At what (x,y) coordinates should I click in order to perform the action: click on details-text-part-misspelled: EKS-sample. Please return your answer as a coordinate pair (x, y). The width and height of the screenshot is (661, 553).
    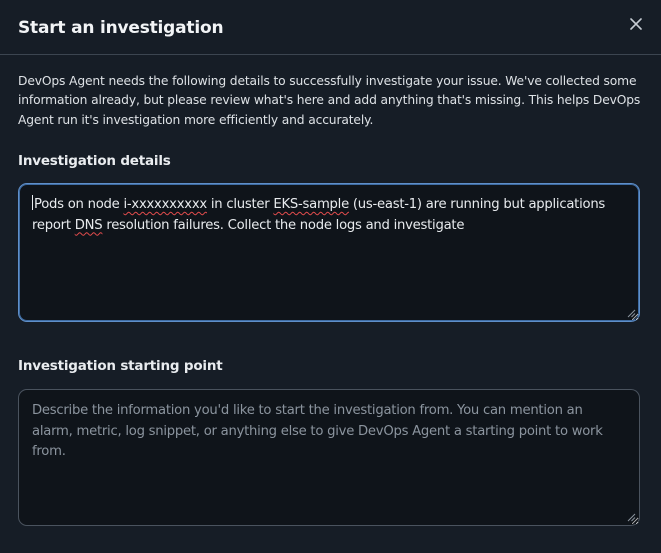
    Looking at the image, I should click on (311, 204).